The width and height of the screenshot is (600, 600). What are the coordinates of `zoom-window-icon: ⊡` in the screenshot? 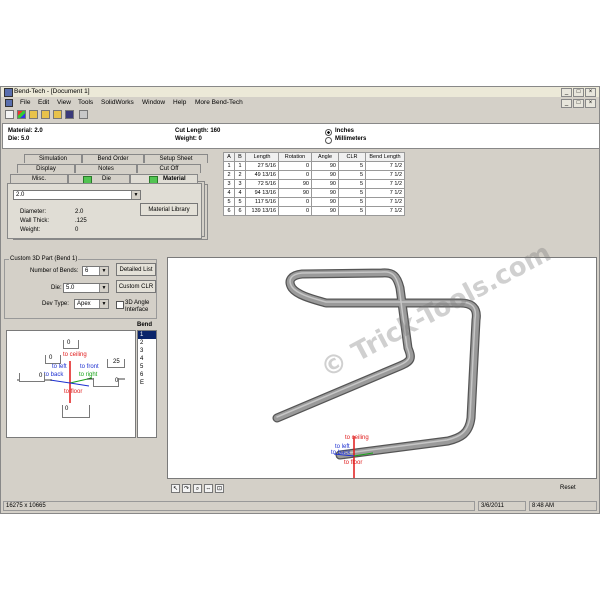 It's located at (219, 488).